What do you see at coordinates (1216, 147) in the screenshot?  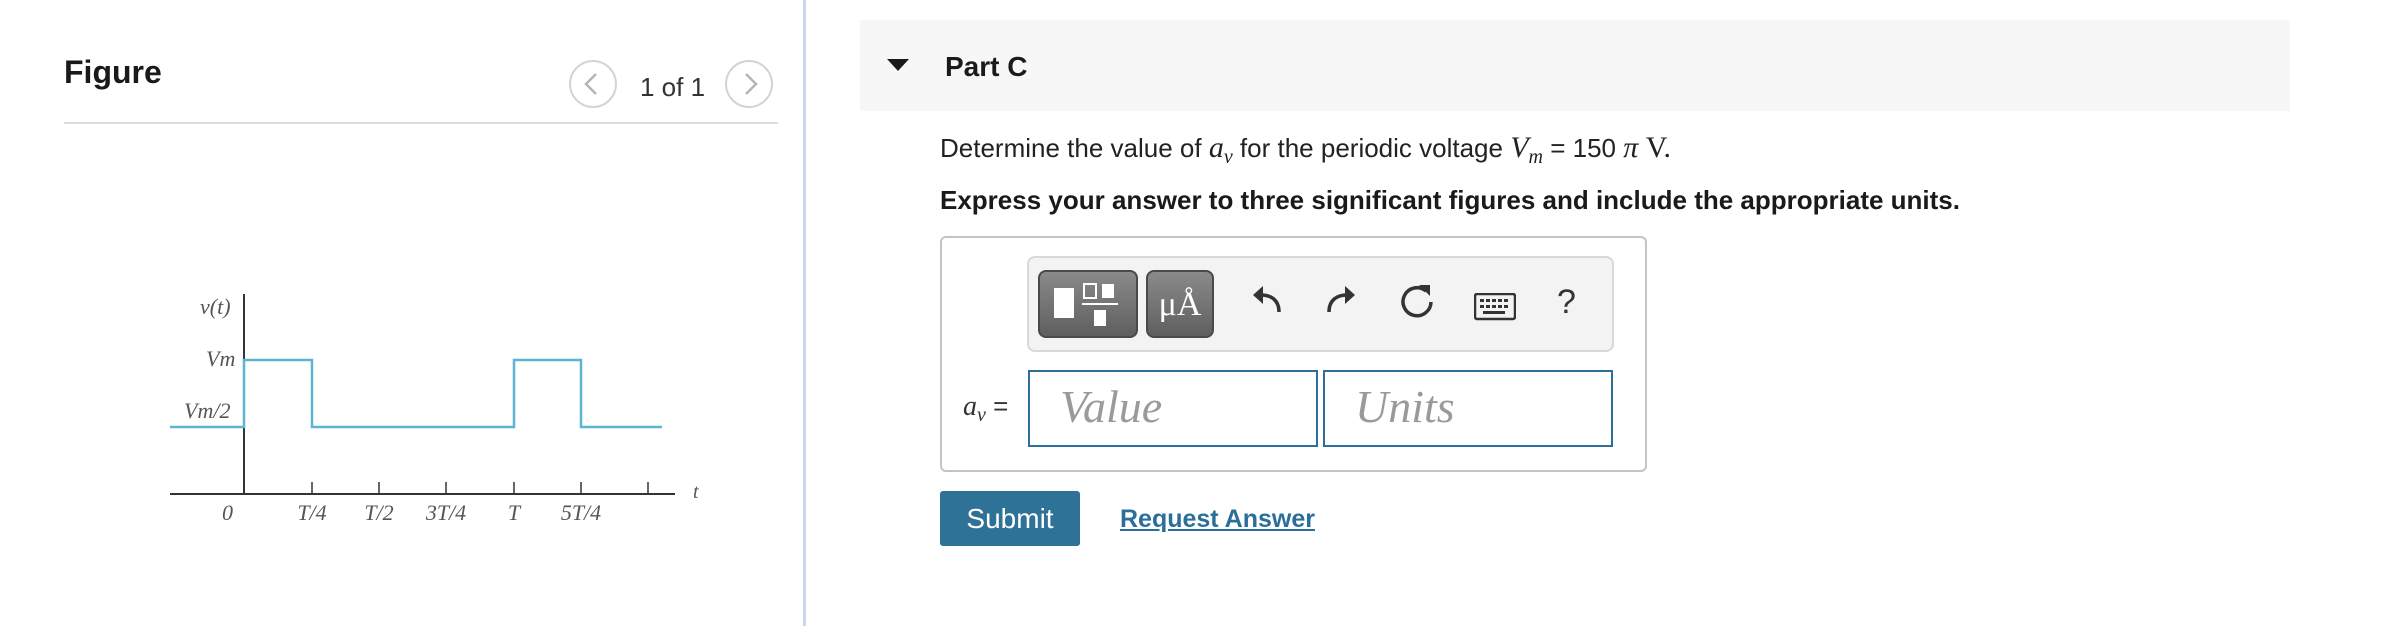 I see `question-variable: a` at bounding box center [1216, 147].